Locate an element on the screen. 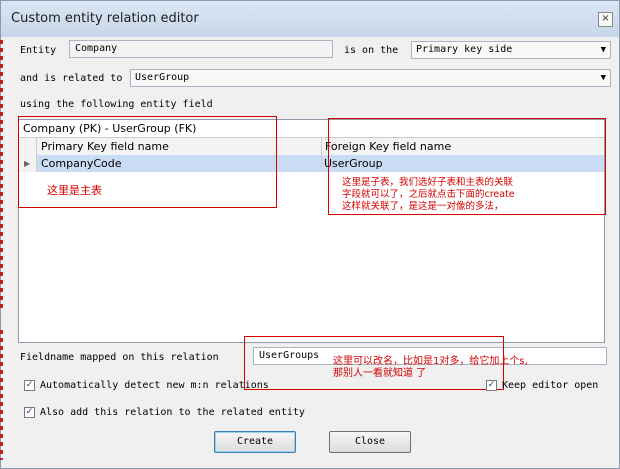  keep-open-label: Keep editor open is located at coordinates (550, 385).